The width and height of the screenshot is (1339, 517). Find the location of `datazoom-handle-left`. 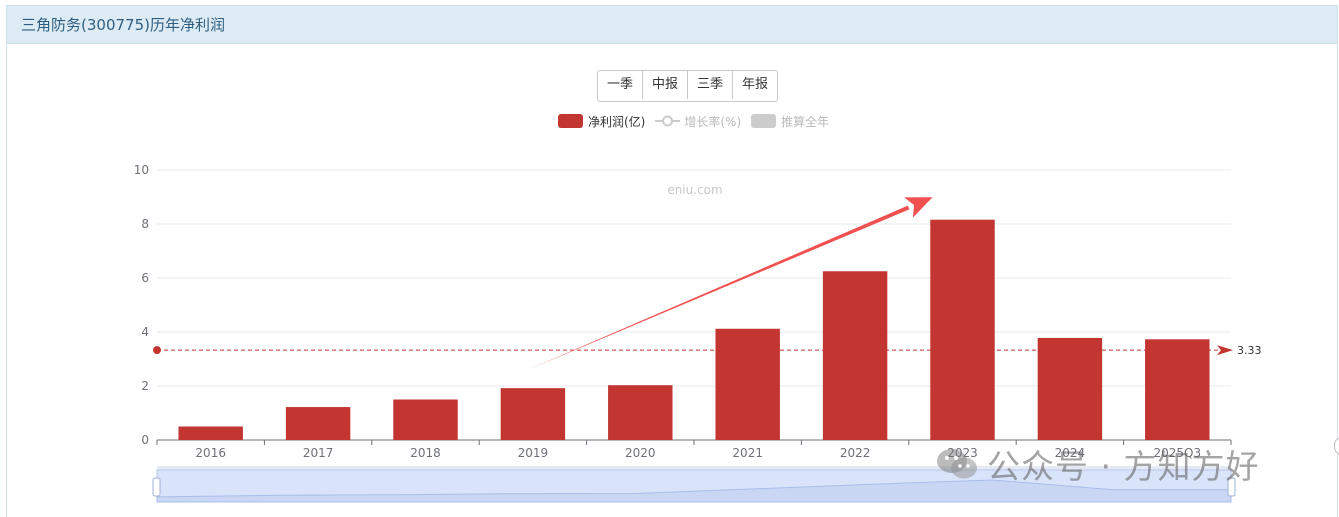

datazoom-handle-left is located at coordinates (156, 487).